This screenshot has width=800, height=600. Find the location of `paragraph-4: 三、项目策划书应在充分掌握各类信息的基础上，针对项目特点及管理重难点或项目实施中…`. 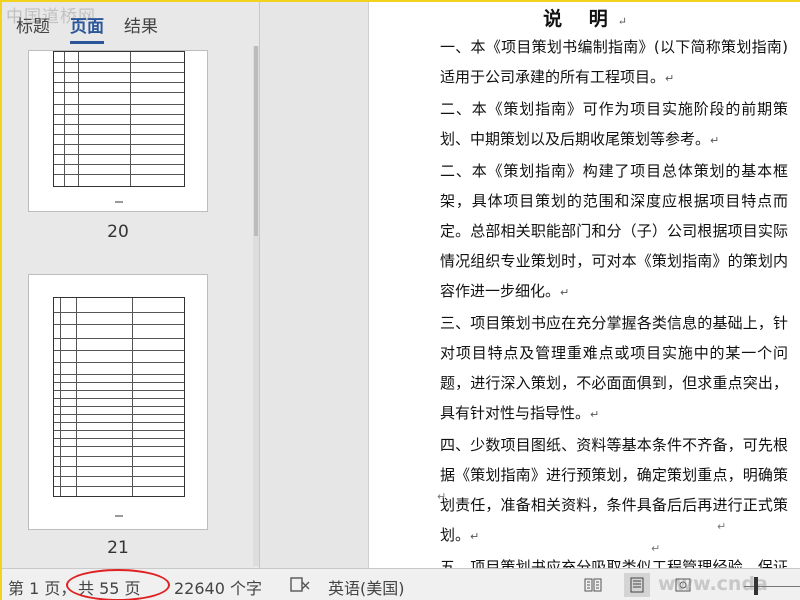

paragraph-4: 三、项目策划书应在充分掌握各类信息的基础上，针对项目特点及管理重难点或项目实施中… is located at coordinates (614, 369).